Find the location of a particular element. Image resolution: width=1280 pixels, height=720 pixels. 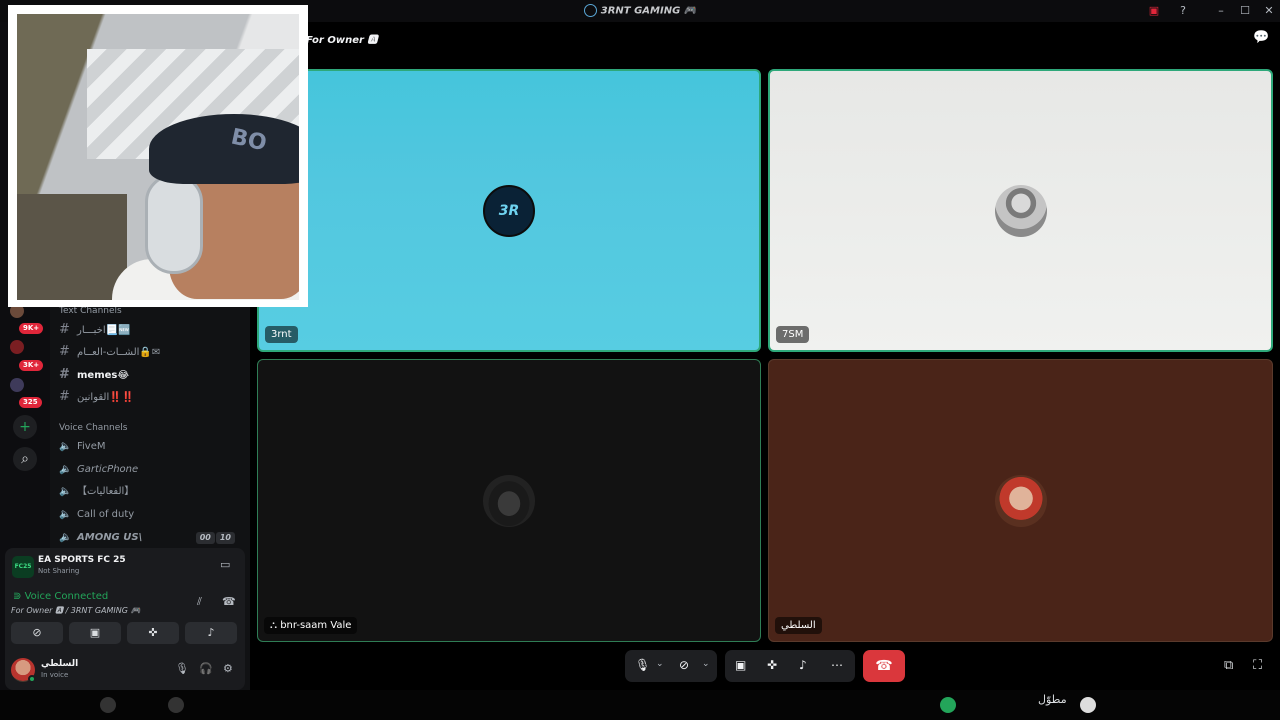

help-icon: ? is located at coordinates (1183, 11).